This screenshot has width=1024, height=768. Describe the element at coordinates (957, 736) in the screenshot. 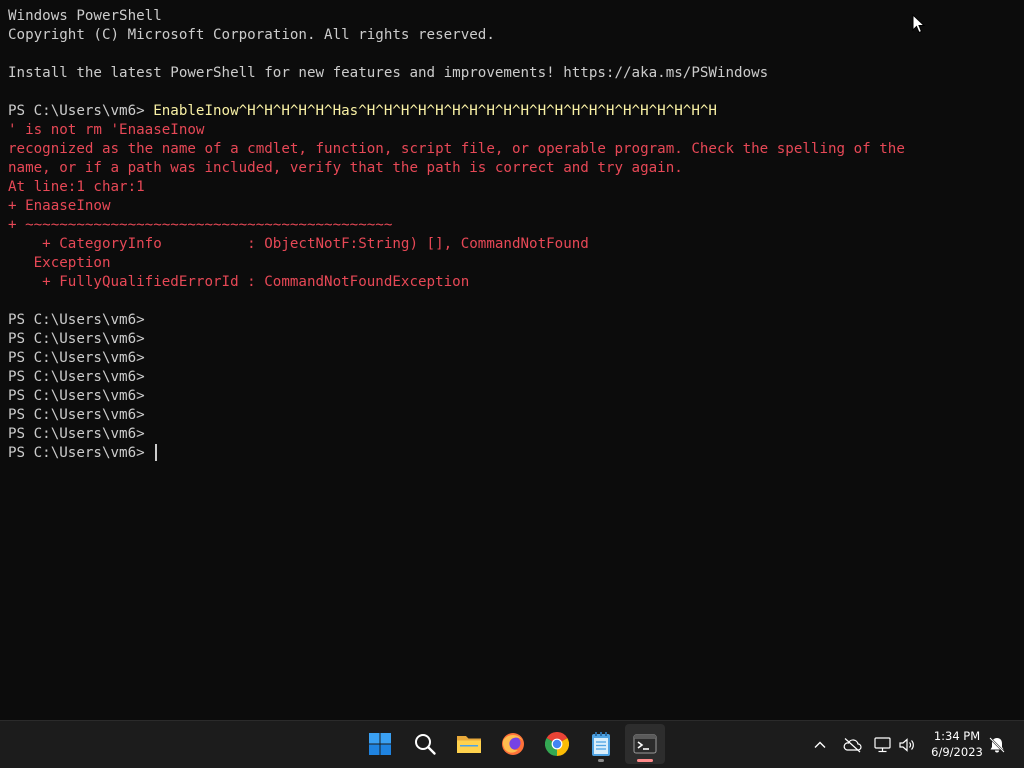

I see `clock-time: 1:34 PM` at that location.